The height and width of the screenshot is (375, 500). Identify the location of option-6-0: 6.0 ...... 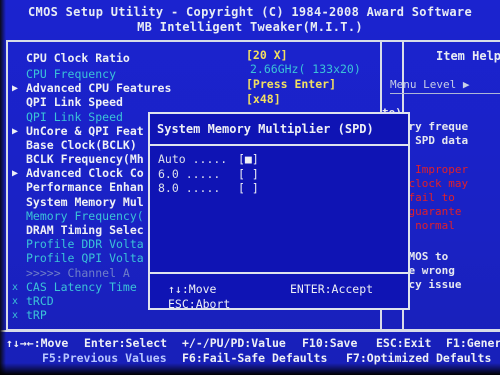
(189, 174).